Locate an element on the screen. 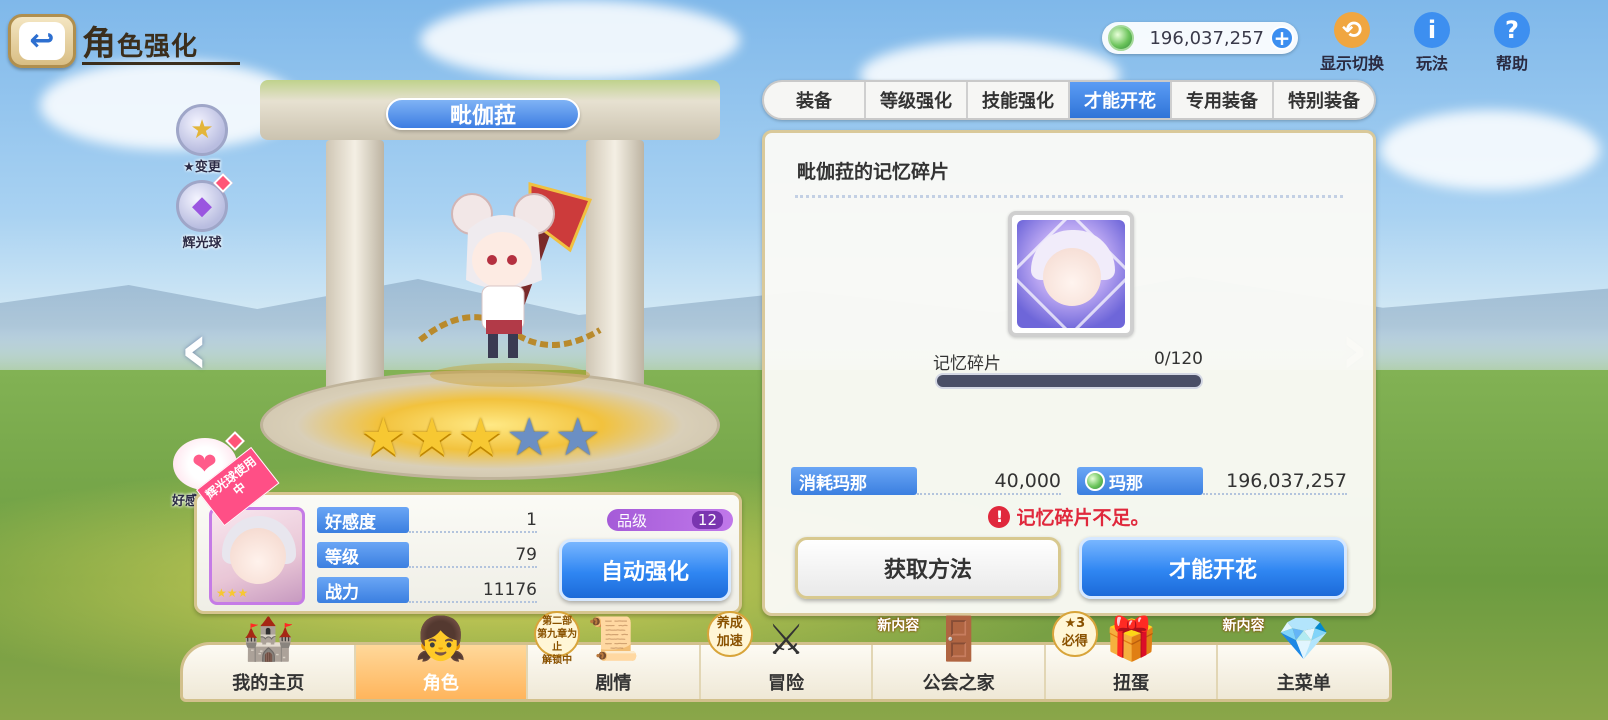  tab-1: 等级强化 is located at coordinates (917, 100).